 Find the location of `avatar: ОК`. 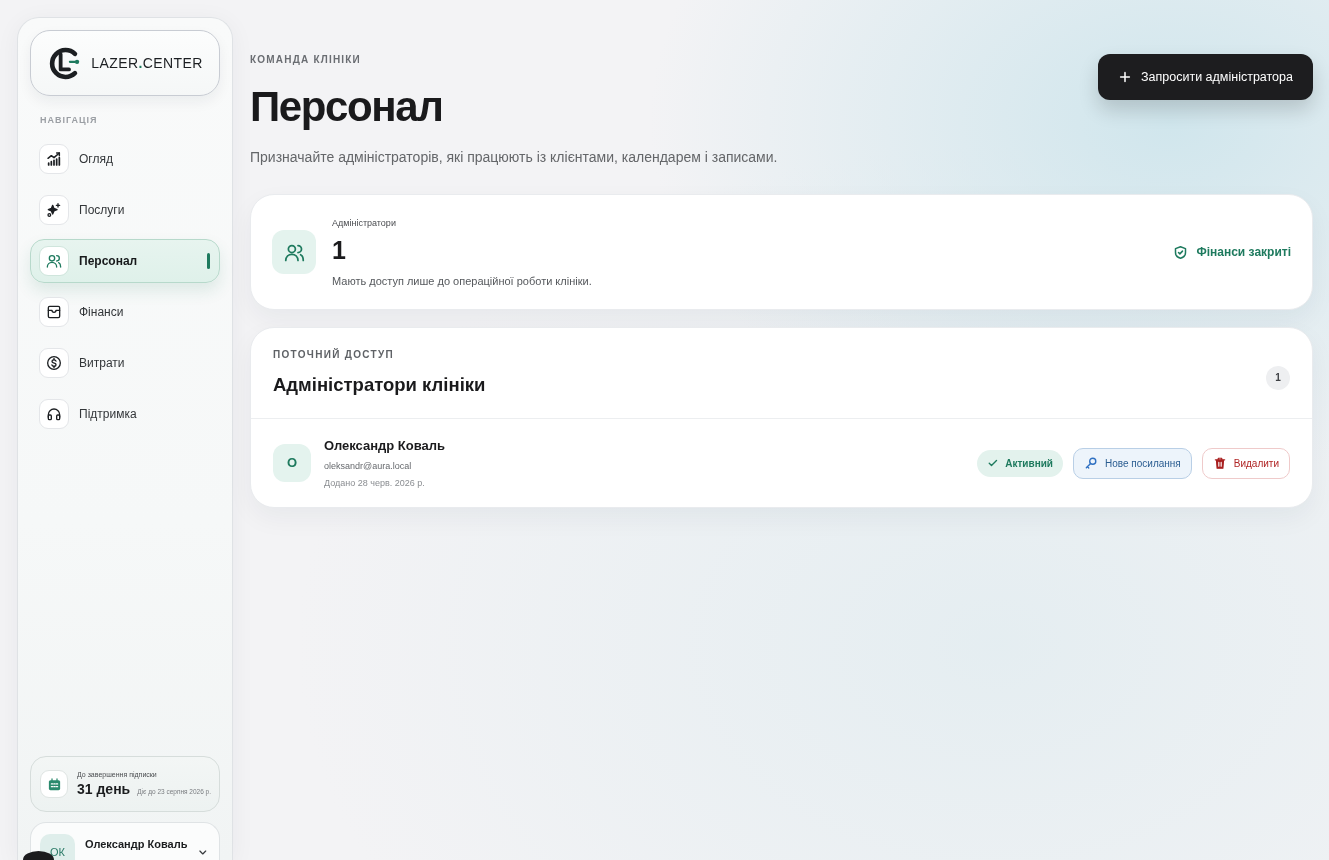

avatar: ОК is located at coordinates (57, 847).